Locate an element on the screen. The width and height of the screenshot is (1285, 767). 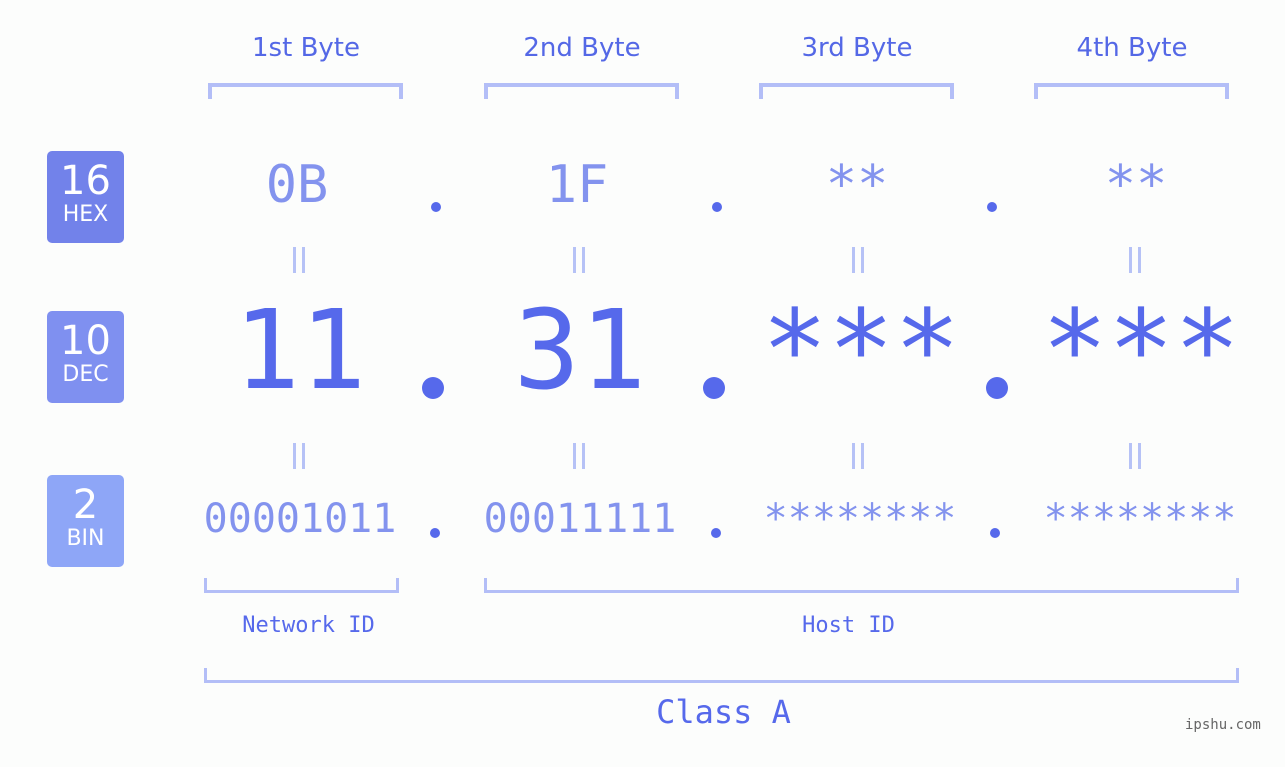
hex-badge: 16 HEX is located at coordinates (85, 197).